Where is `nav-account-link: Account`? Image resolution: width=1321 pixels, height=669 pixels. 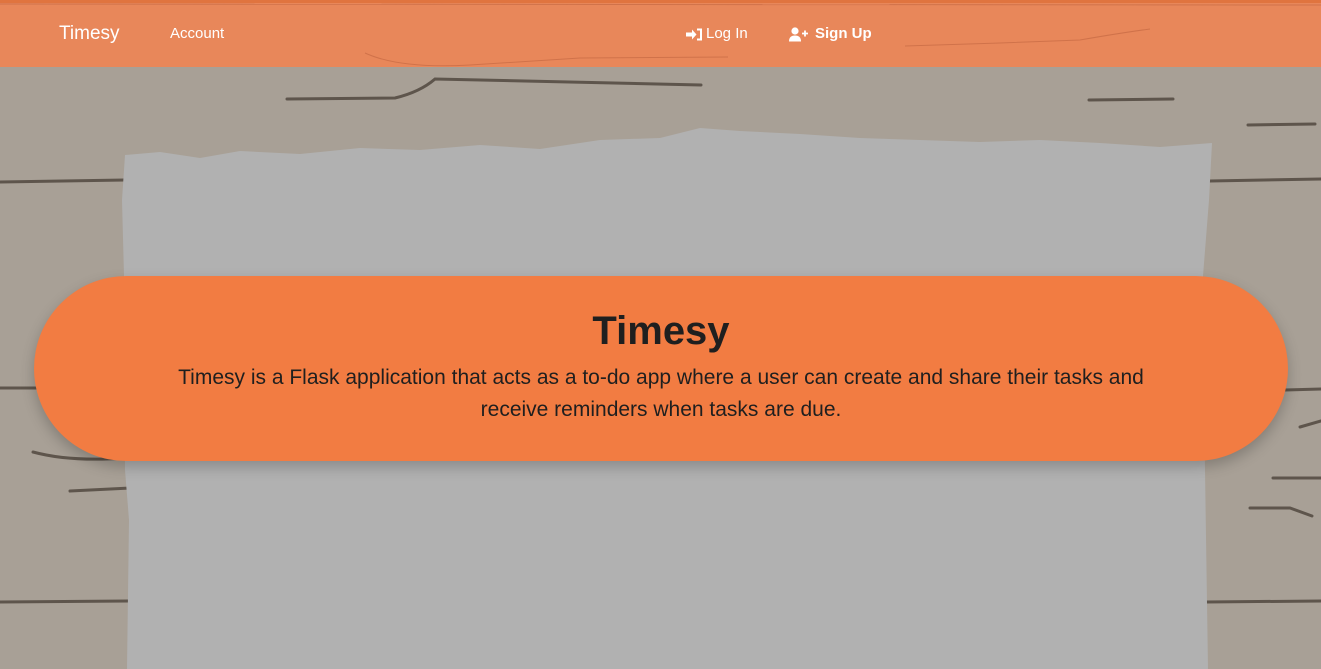 nav-account-link: Account is located at coordinates (197, 34).